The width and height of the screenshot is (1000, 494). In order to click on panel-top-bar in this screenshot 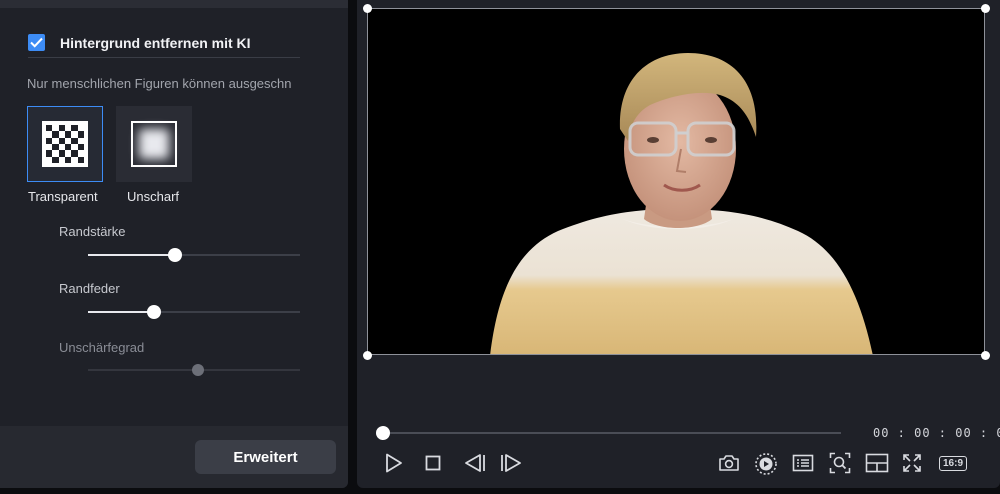, I will do `click(174, 4)`.